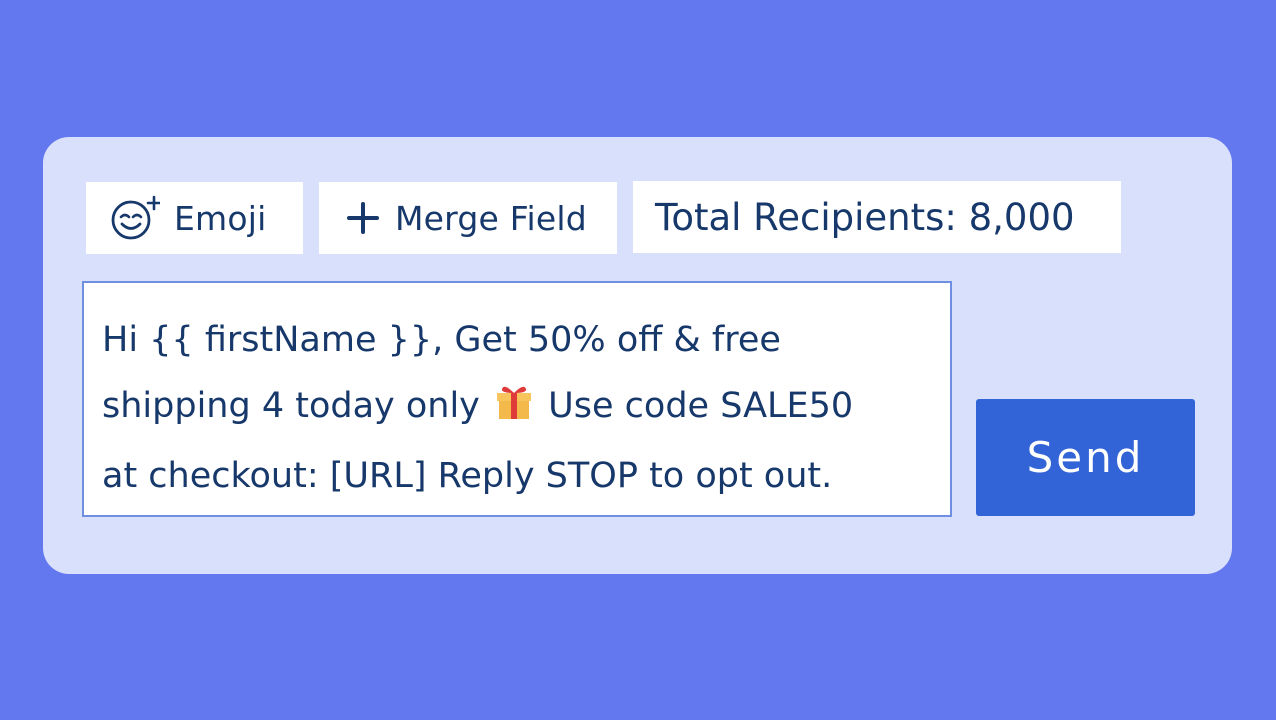 The height and width of the screenshot is (720, 1276). Describe the element at coordinates (220, 218) in the screenshot. I see `emoji-button-label: Emoji` at that location.